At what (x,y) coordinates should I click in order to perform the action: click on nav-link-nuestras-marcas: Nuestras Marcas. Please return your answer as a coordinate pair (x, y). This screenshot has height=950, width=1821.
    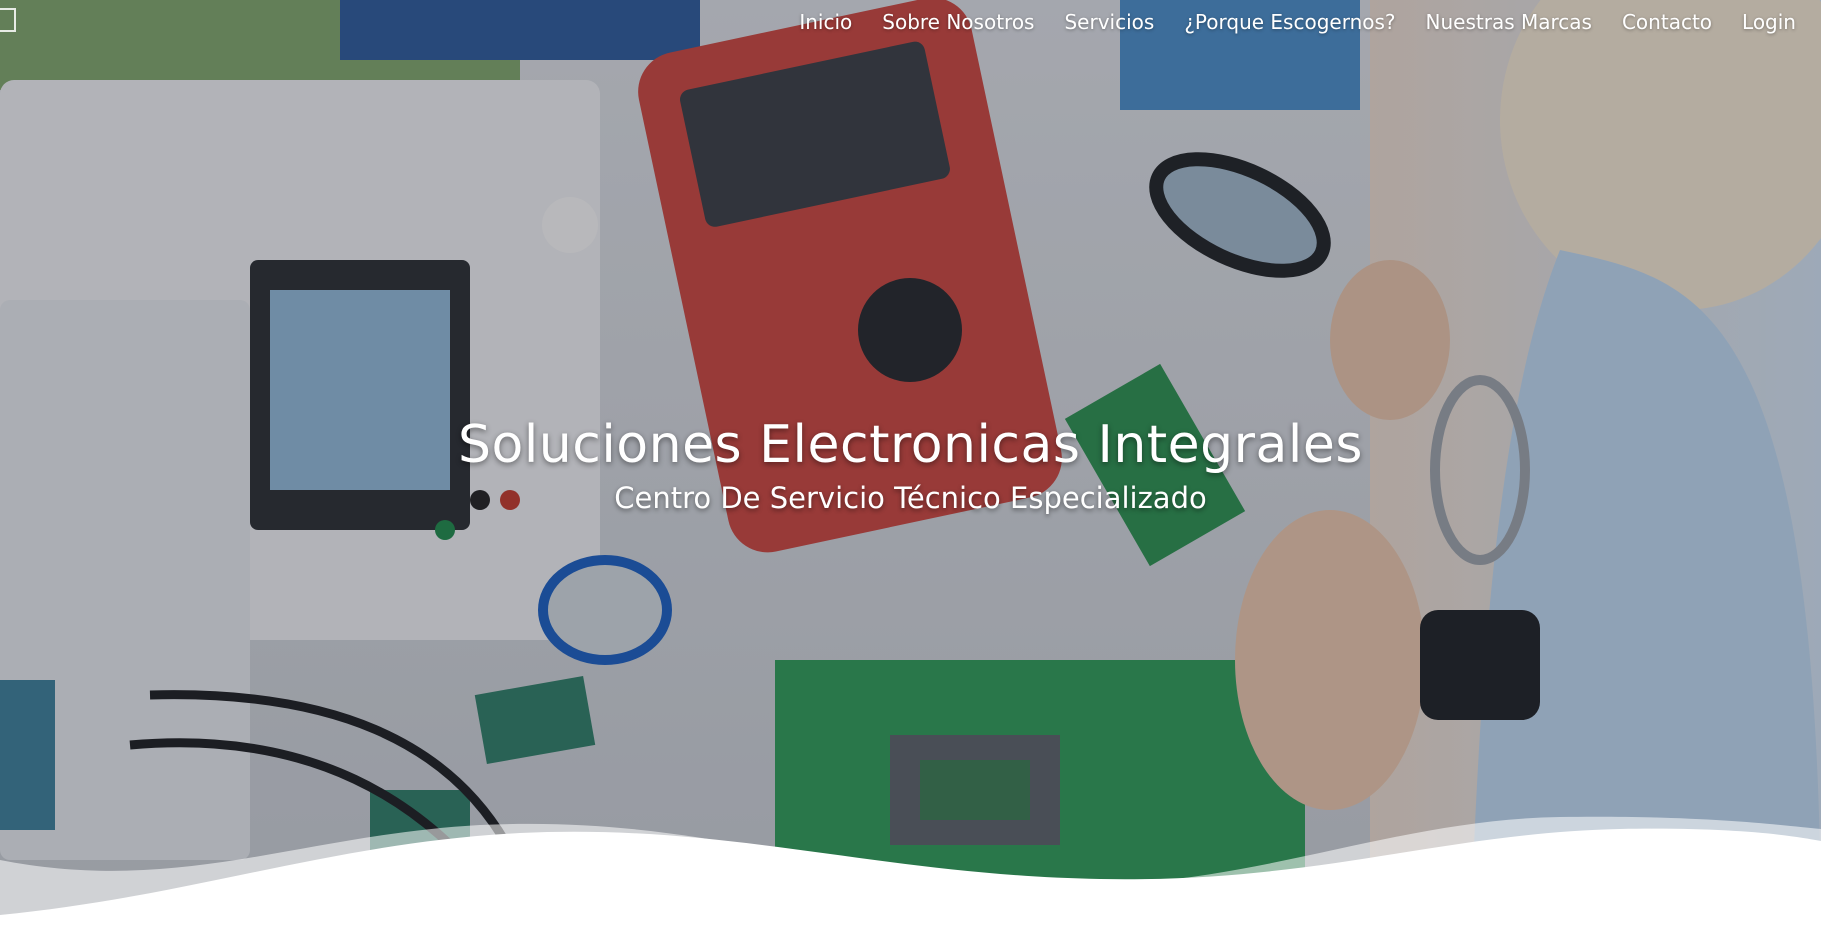
    Looking at the image, I should click on (1509, 22).